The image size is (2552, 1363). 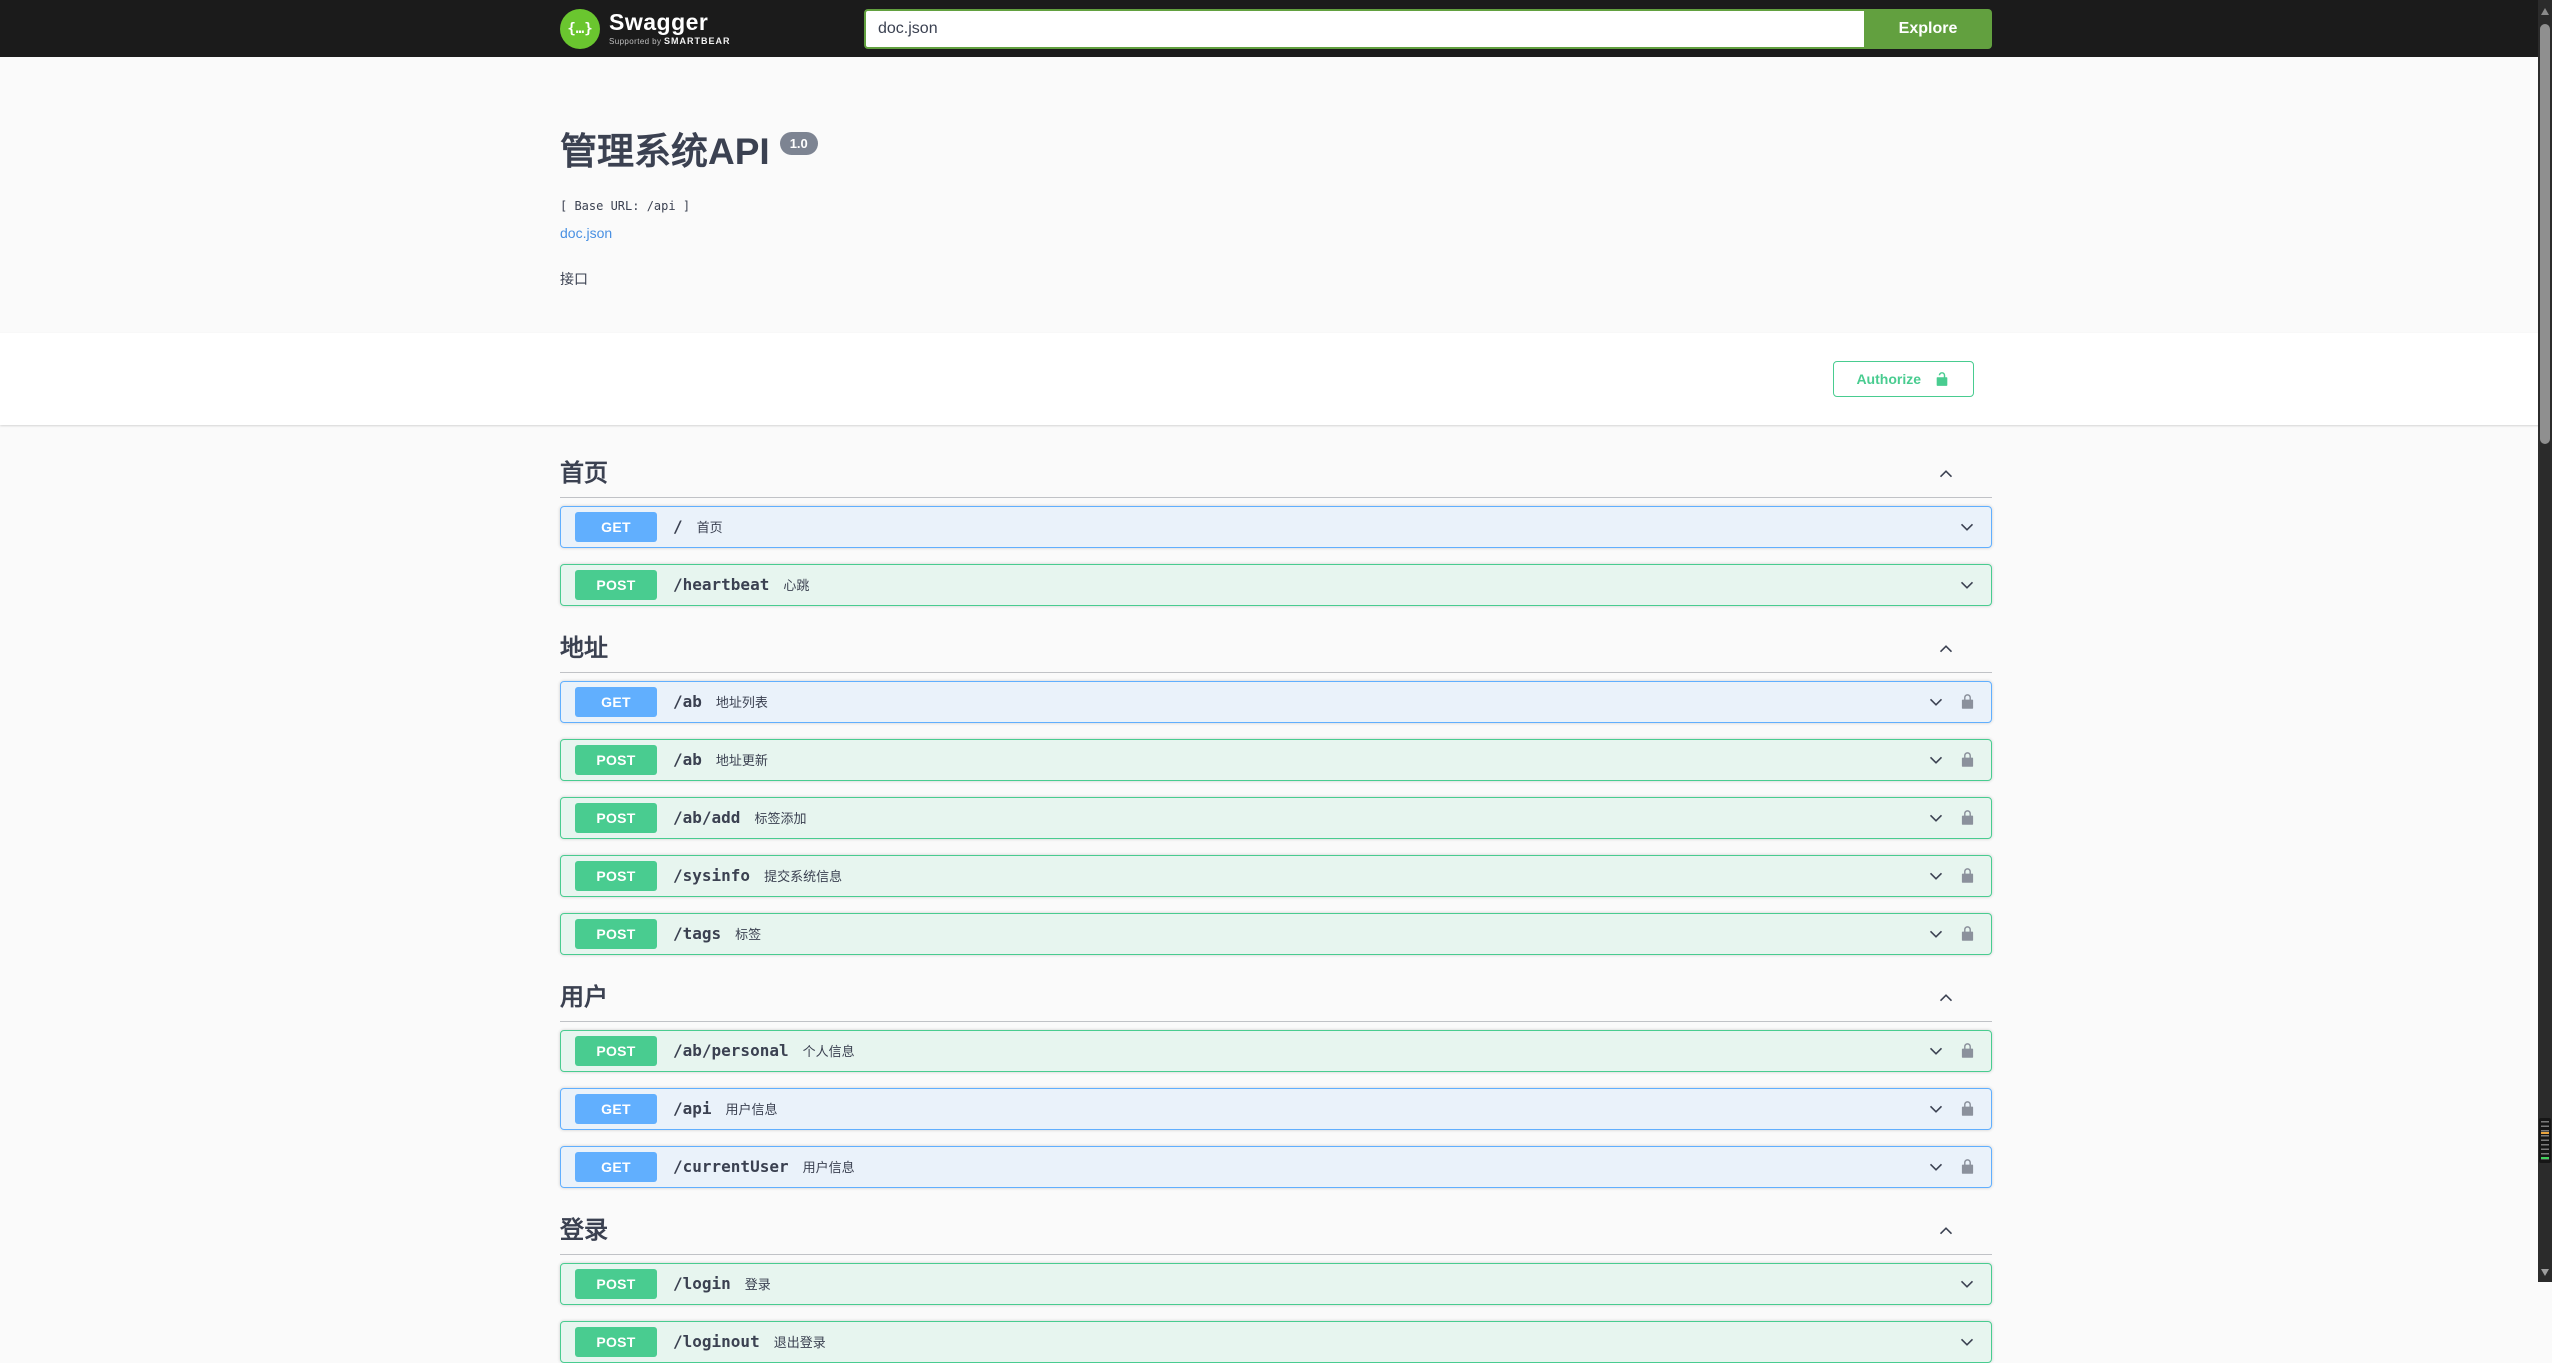 I want to click on scroll-down-icon, so click(x=2545, y=1272).